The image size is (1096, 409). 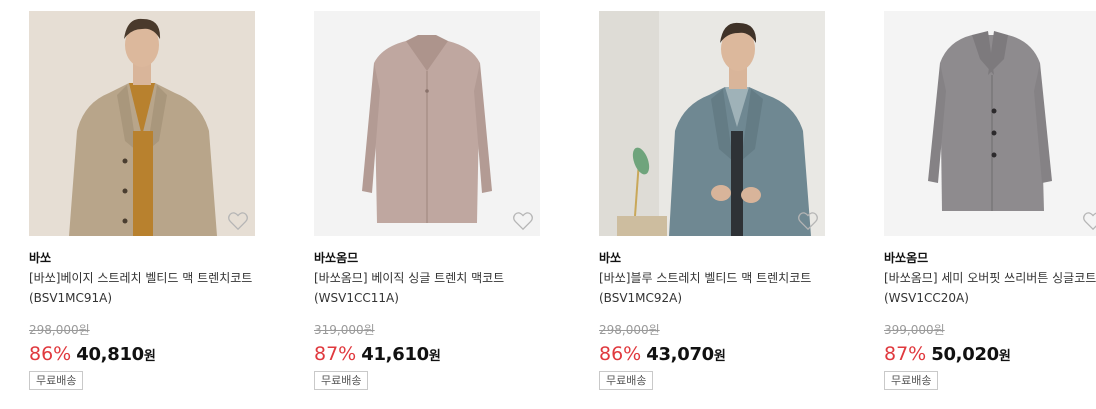 What do you see at coordinates (110, 354) in the screenshot?
I see `sale-price: 40,810` at bounding box center [110, 354].